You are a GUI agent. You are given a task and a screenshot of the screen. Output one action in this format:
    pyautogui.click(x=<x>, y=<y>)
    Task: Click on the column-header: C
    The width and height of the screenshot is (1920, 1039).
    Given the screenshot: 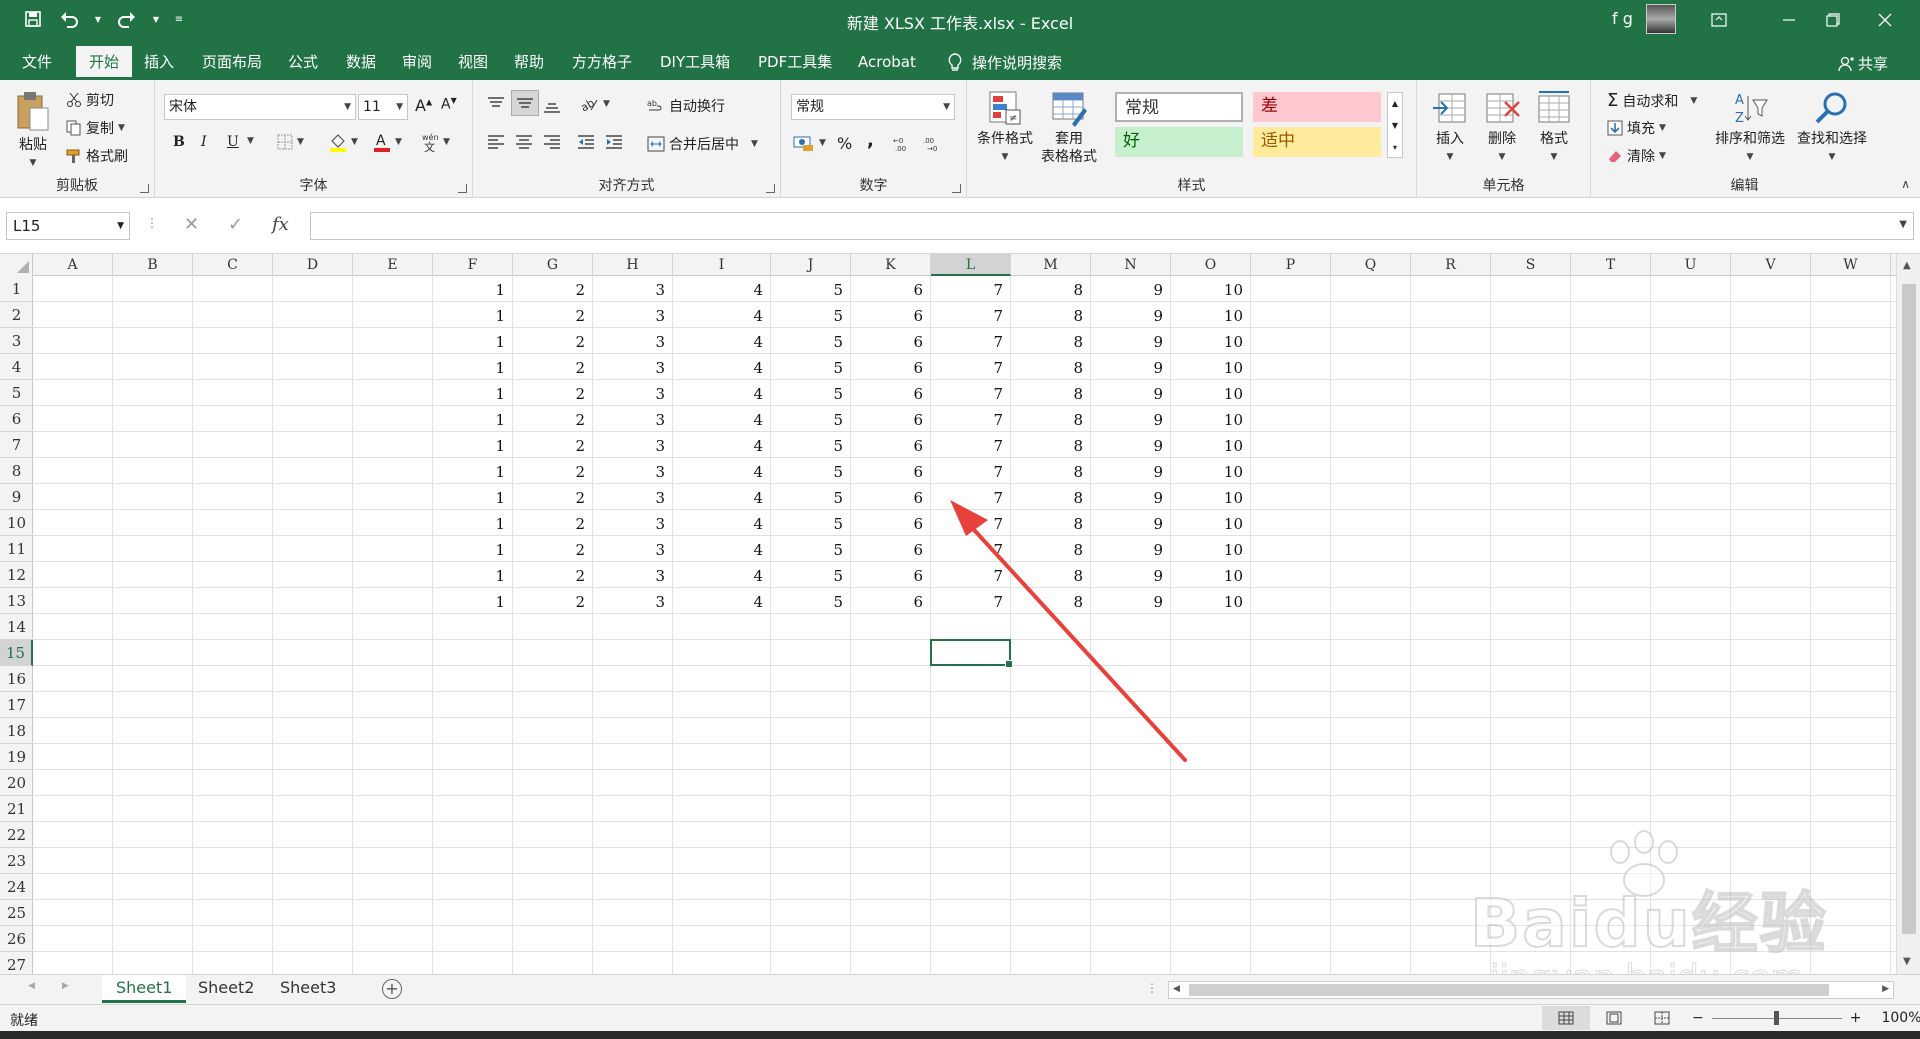 What is the action you would take?
    pyautogui.click(x=233, y=265)
    